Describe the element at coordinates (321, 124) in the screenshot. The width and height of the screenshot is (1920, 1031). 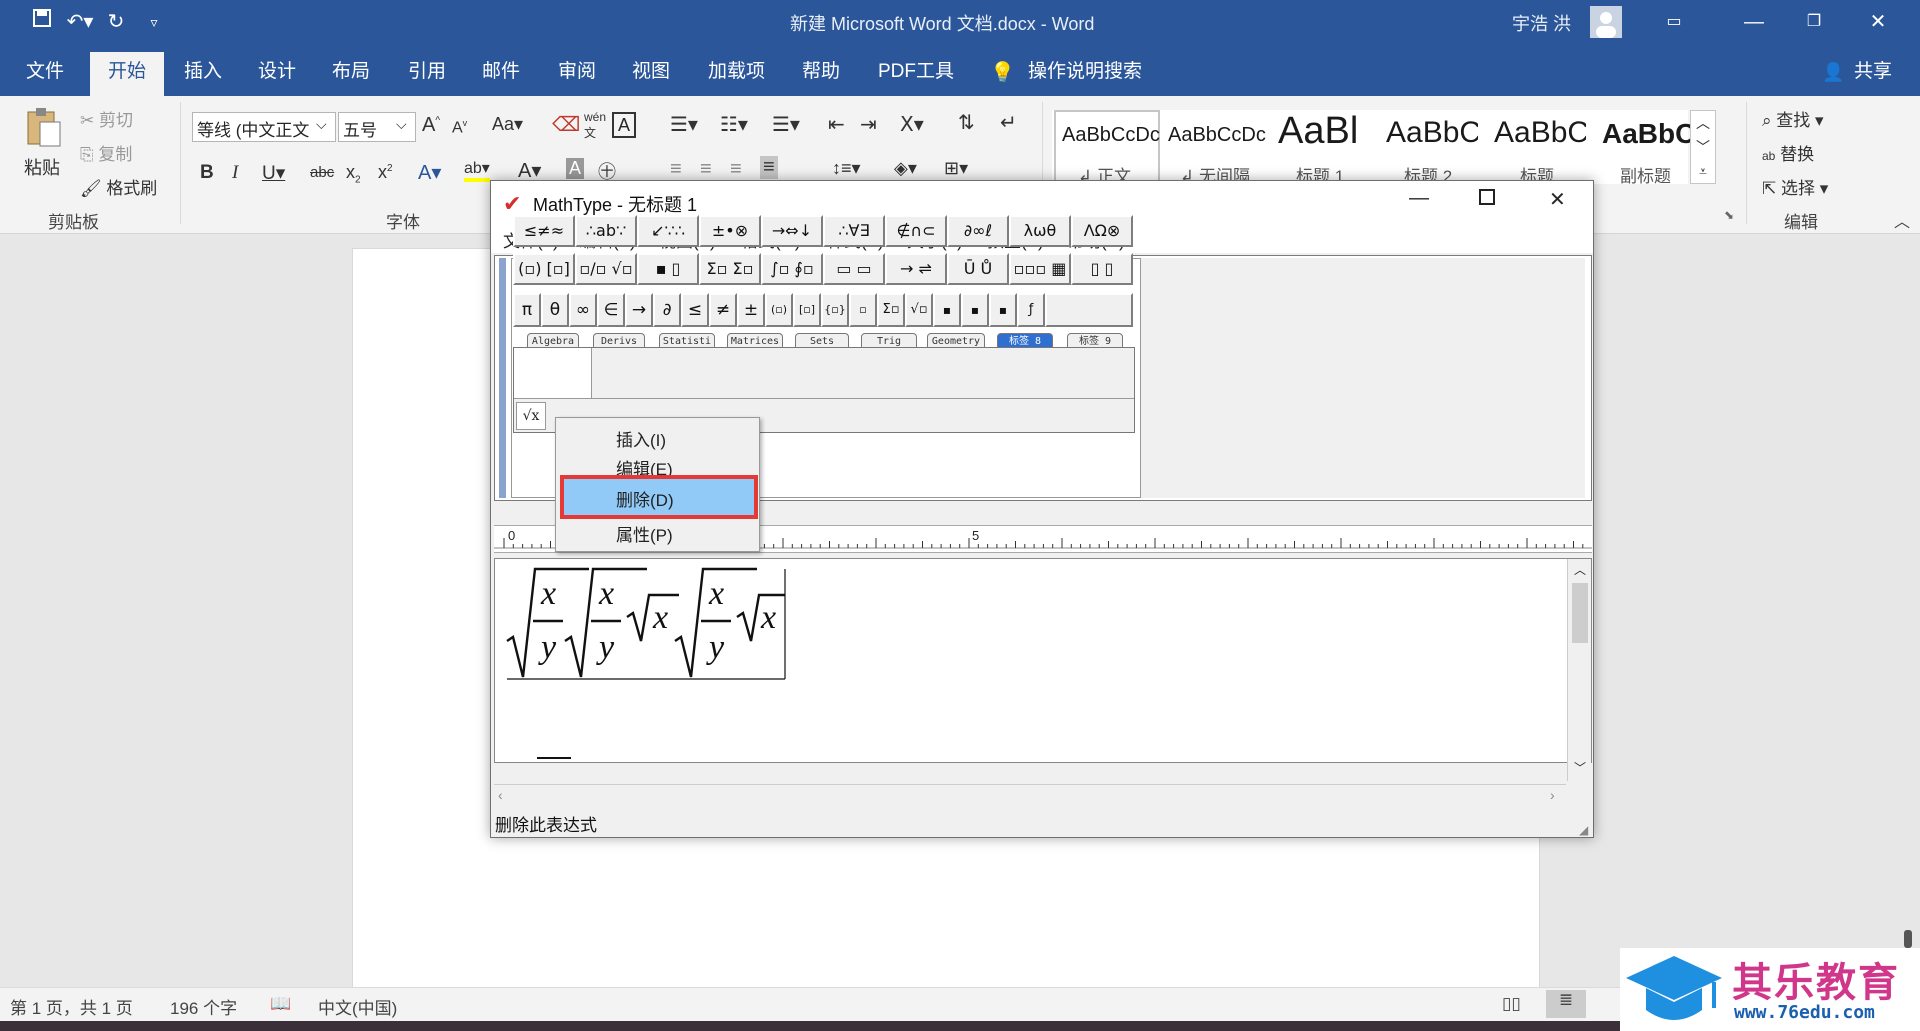
I see `chevron-down-icon: ⌵` at that location.